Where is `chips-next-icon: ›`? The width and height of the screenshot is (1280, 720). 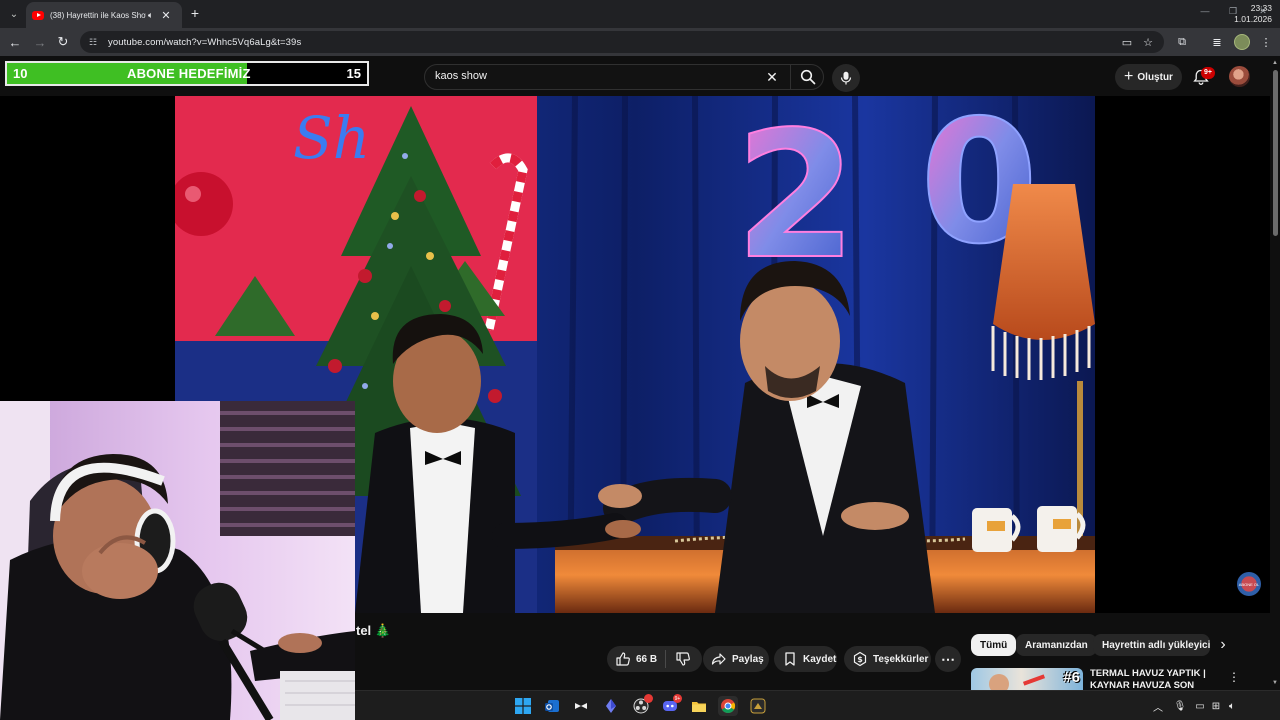 chips-next-icon: › is located at coordinates (1223, 645).